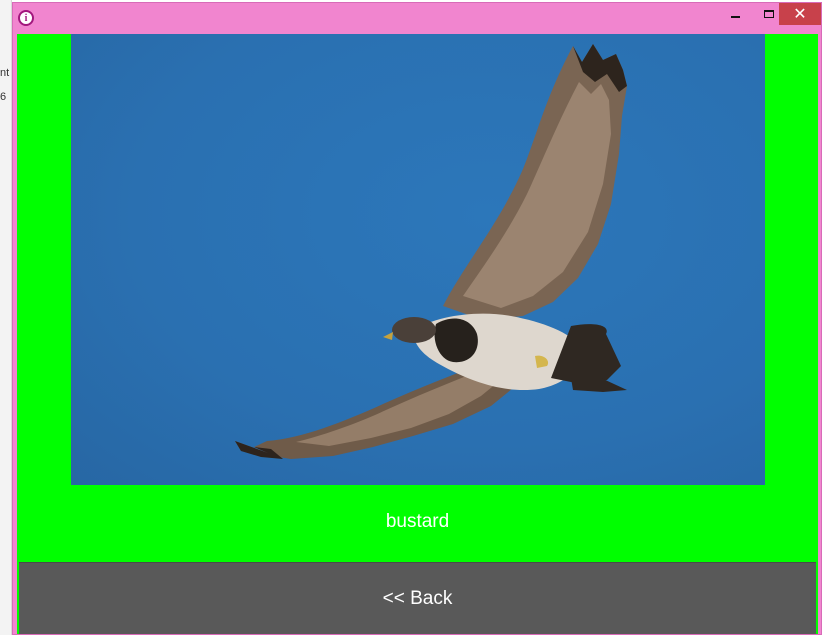 This screenshot has width=822, height=635. I want to click on minimize-button, so click(735, 14).